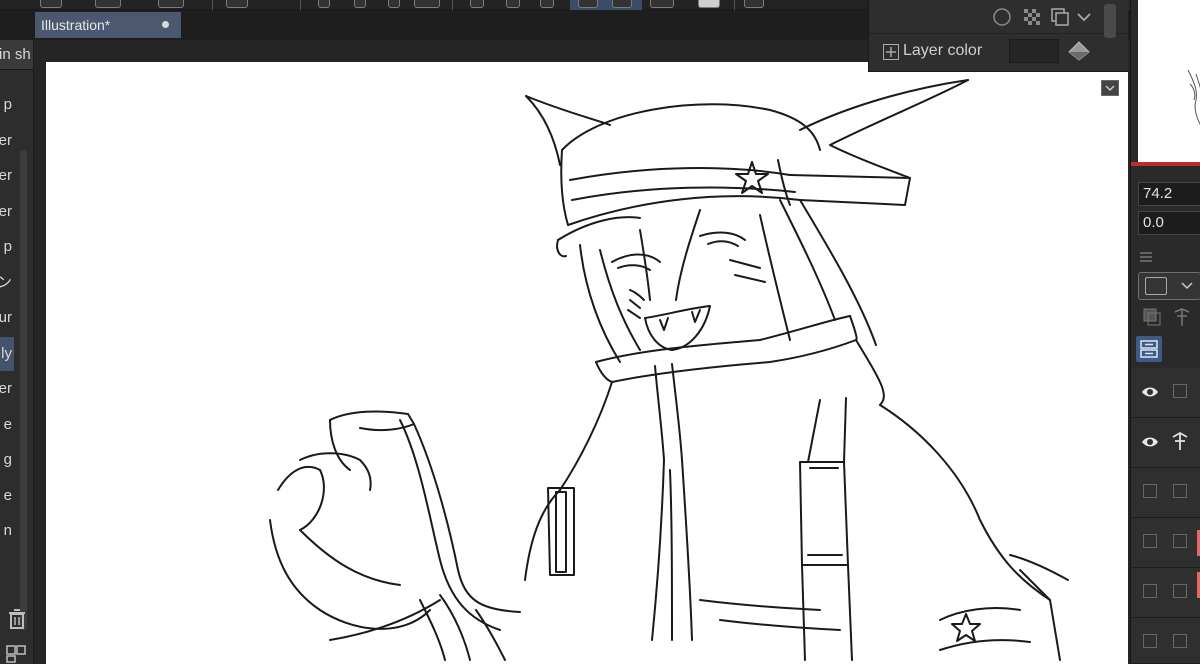 The height and width of the screenshot is (664, 1200). Describe the element at coordinates (108, 4) in the screenshot. I see `toolbar-add-button` at that location.